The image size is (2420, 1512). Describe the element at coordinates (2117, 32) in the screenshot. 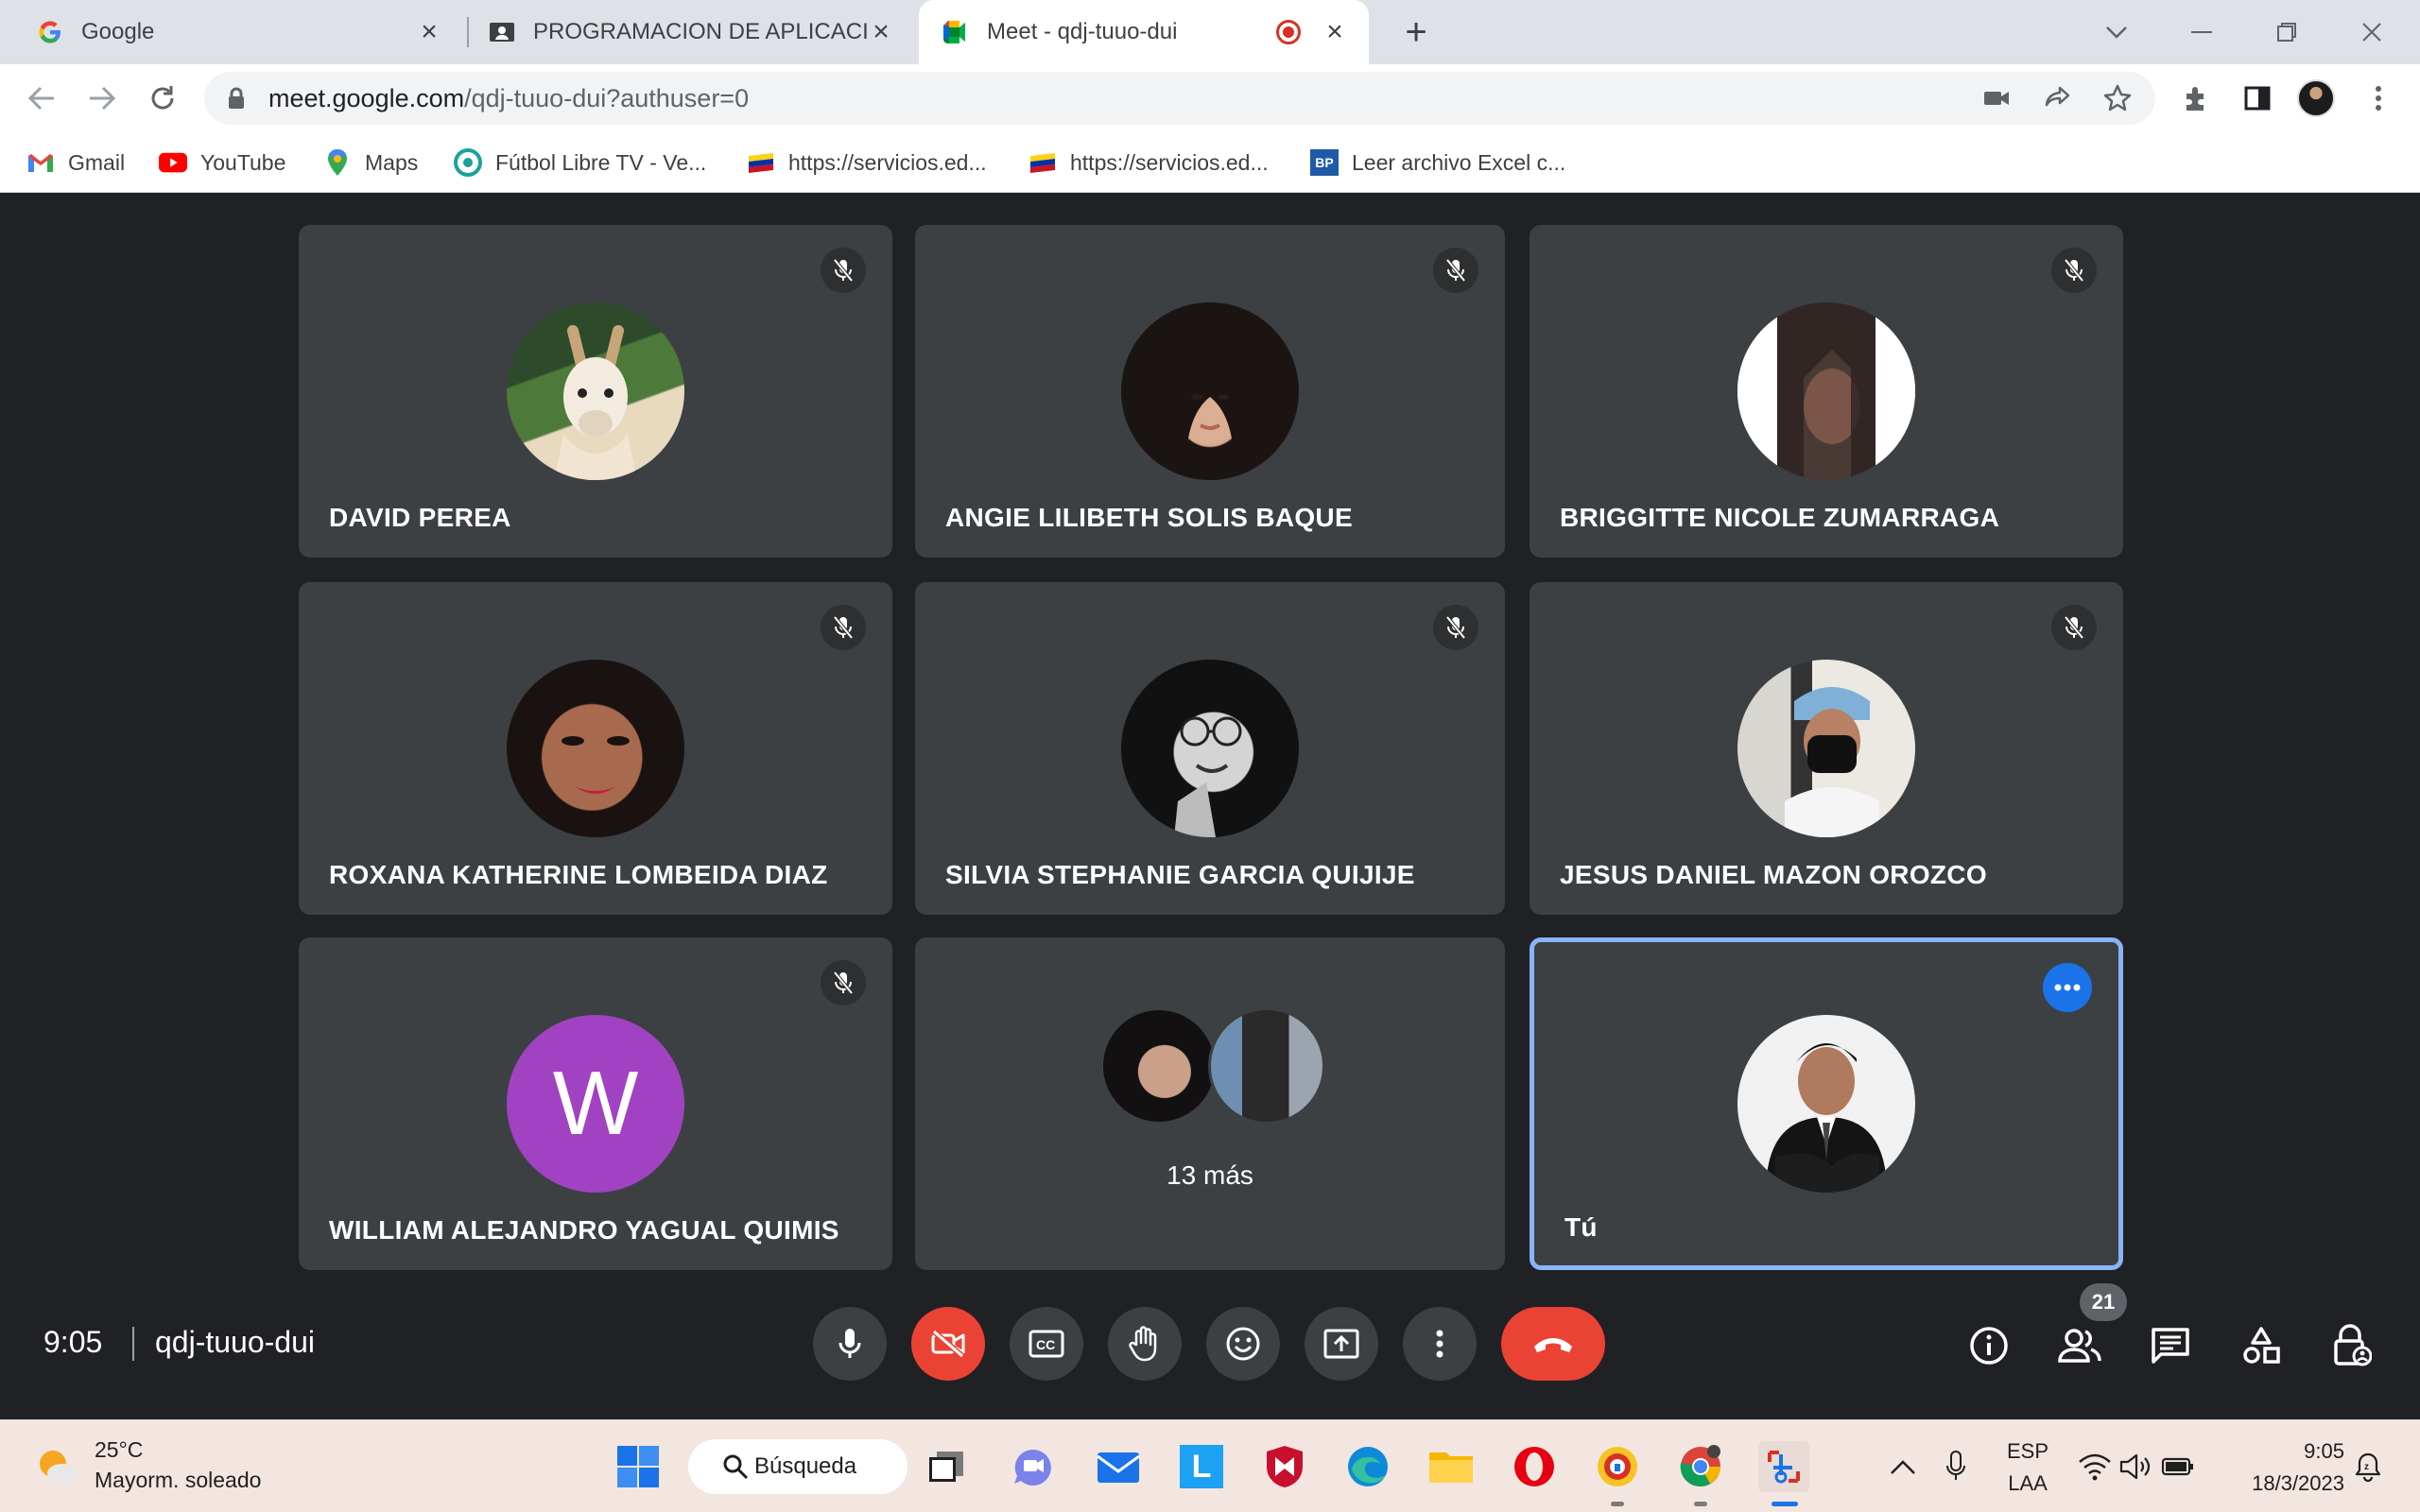

I see `tab-search-icon` at that location.